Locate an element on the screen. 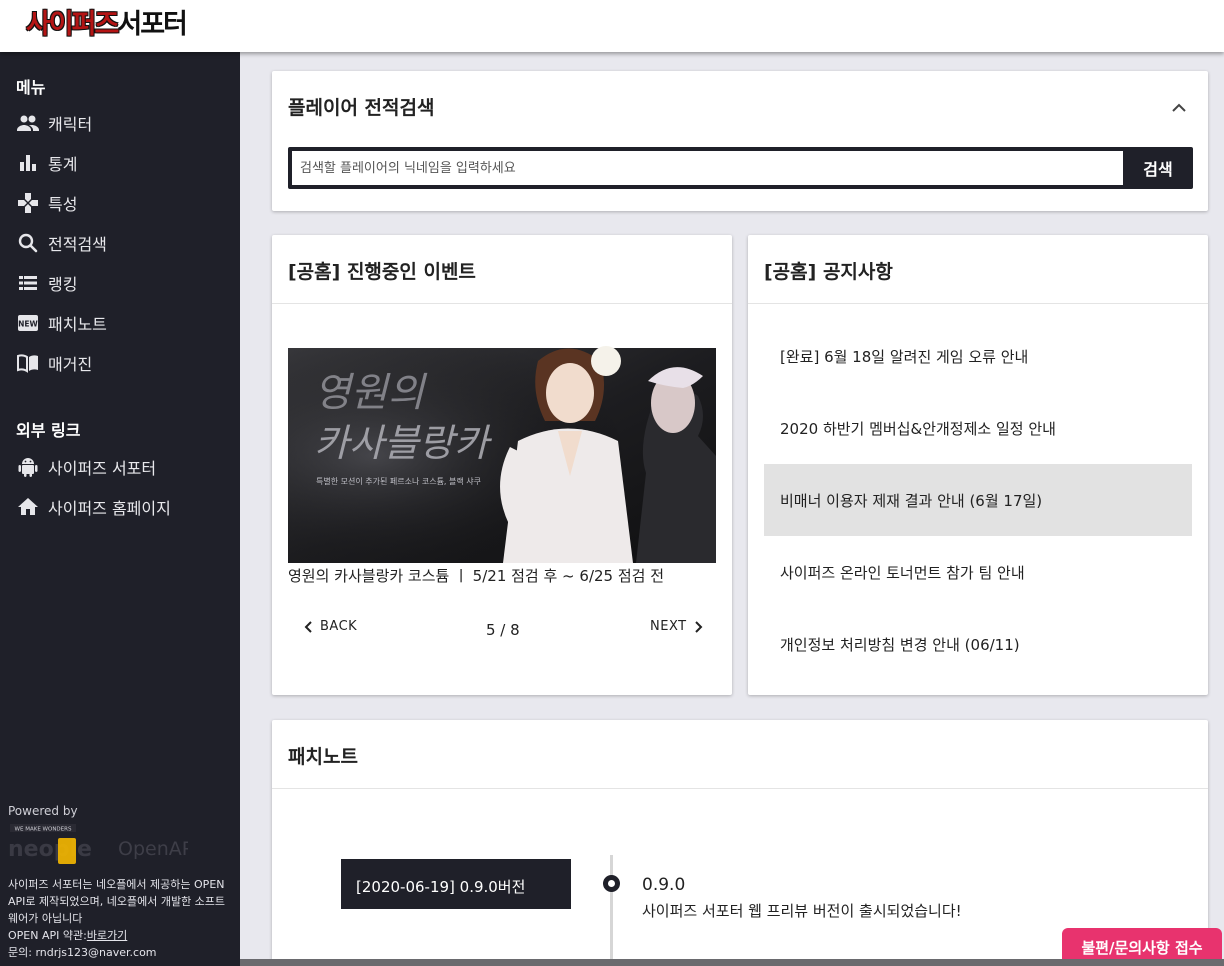 This screenshot has height=966, width=1224. patch-description: 사이퍼즈 서포터 웹 프리뷰 버전이 출시되었습니다! is located at coordinates (802, 911).